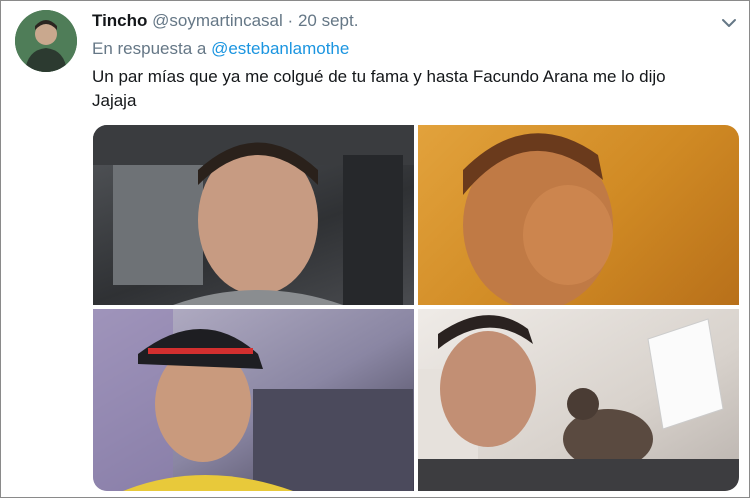 This screenshot has width=750, height=498. I want to click on reply-context: En respuesta a @estebanlamothe, so click(220, 49).